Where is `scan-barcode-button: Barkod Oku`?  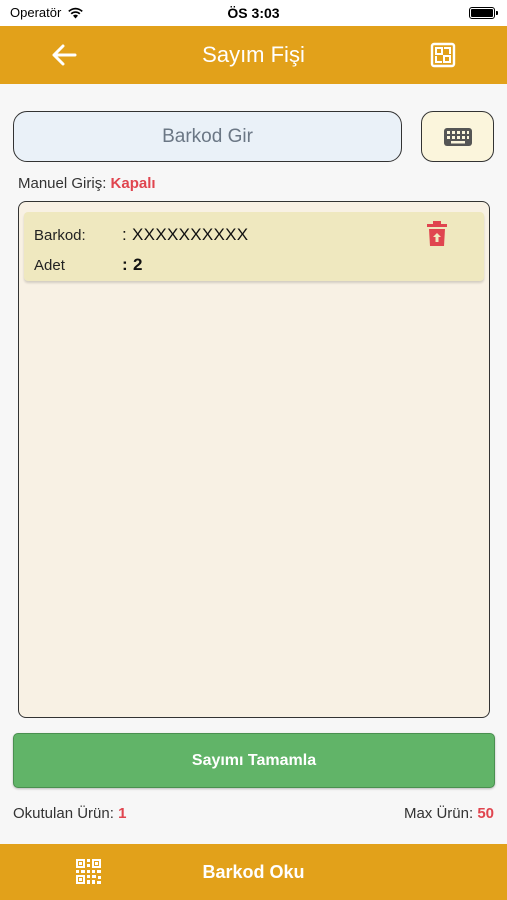 scan-barcode-button: Barkod Oku is located at coordinates (253, 872).